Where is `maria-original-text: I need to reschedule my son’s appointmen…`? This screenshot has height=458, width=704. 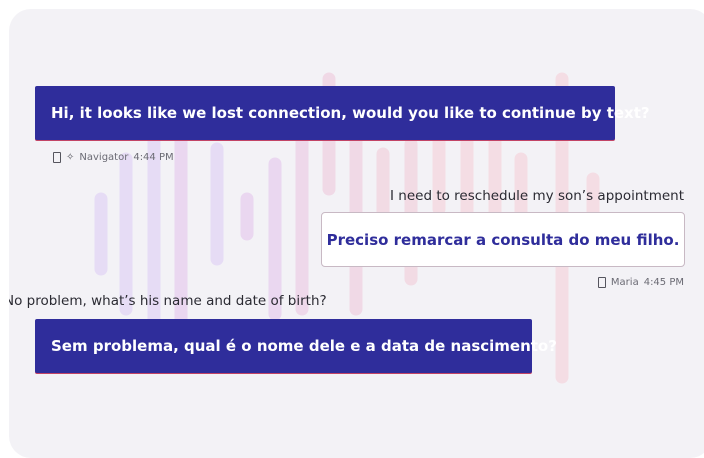 maria-original-text: I need to reschedule my son’s appointmen… is located at coordinates (537, 196).